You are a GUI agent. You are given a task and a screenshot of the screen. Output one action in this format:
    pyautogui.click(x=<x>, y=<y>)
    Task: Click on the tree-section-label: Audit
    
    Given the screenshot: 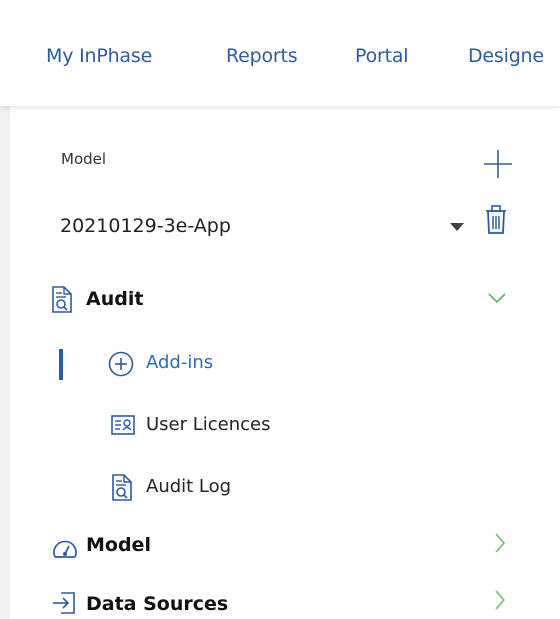 What is the action you would take?
    pyautogui.click(x=115, y=299)
    